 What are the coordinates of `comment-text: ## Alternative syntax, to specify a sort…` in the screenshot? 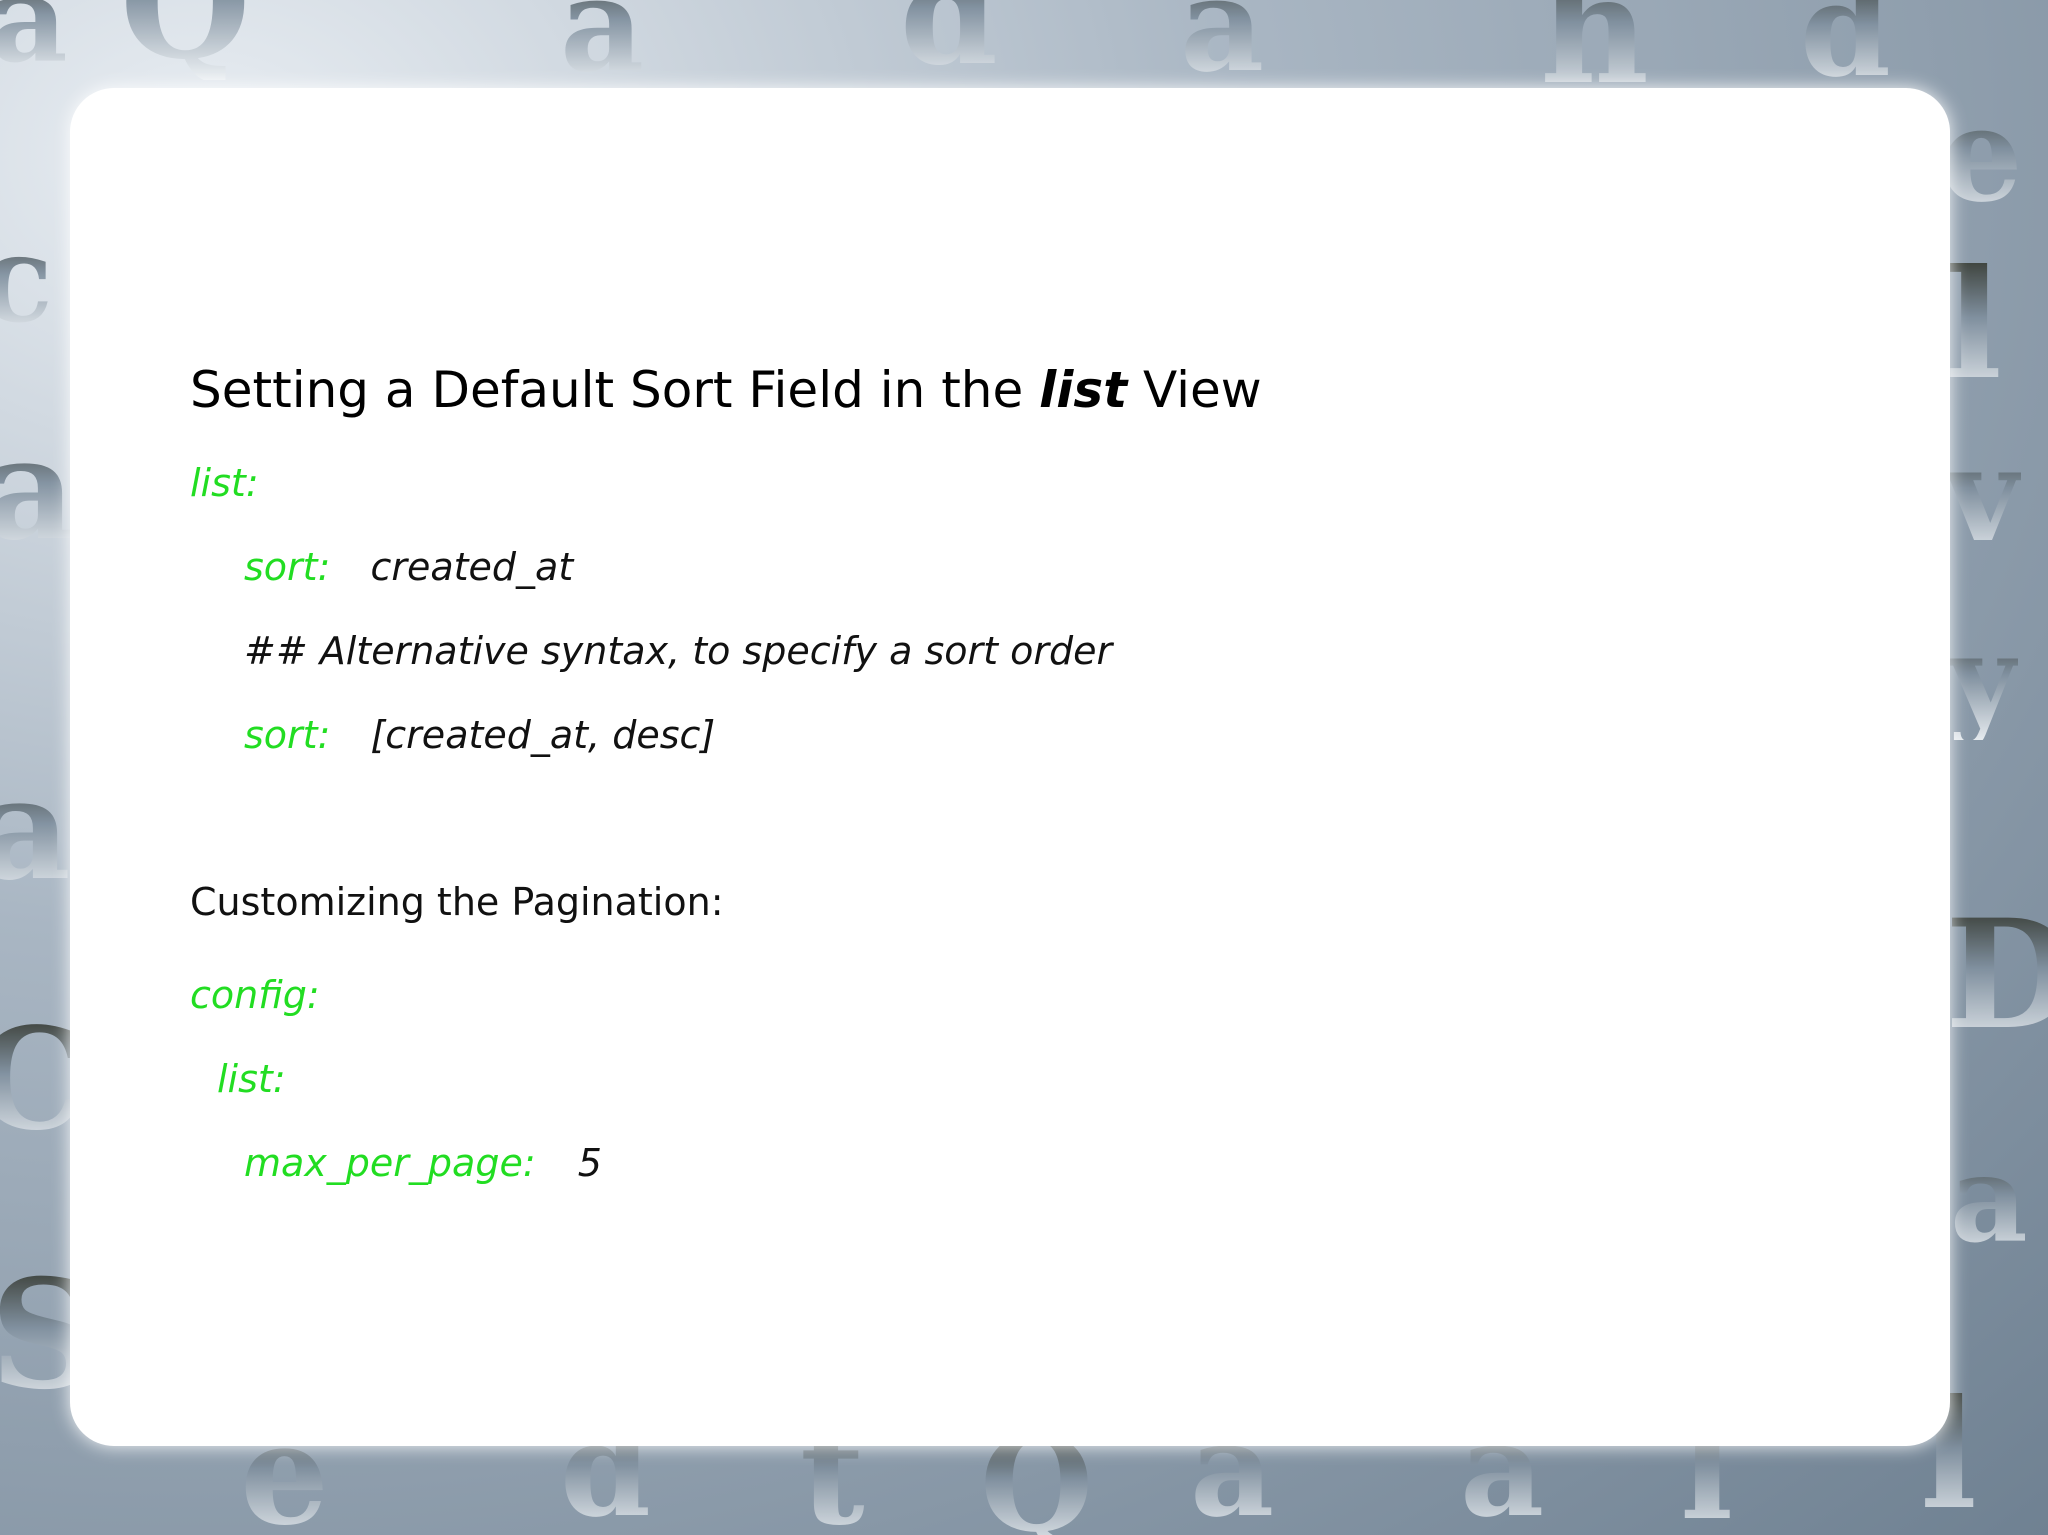 It's located at (678, 651).